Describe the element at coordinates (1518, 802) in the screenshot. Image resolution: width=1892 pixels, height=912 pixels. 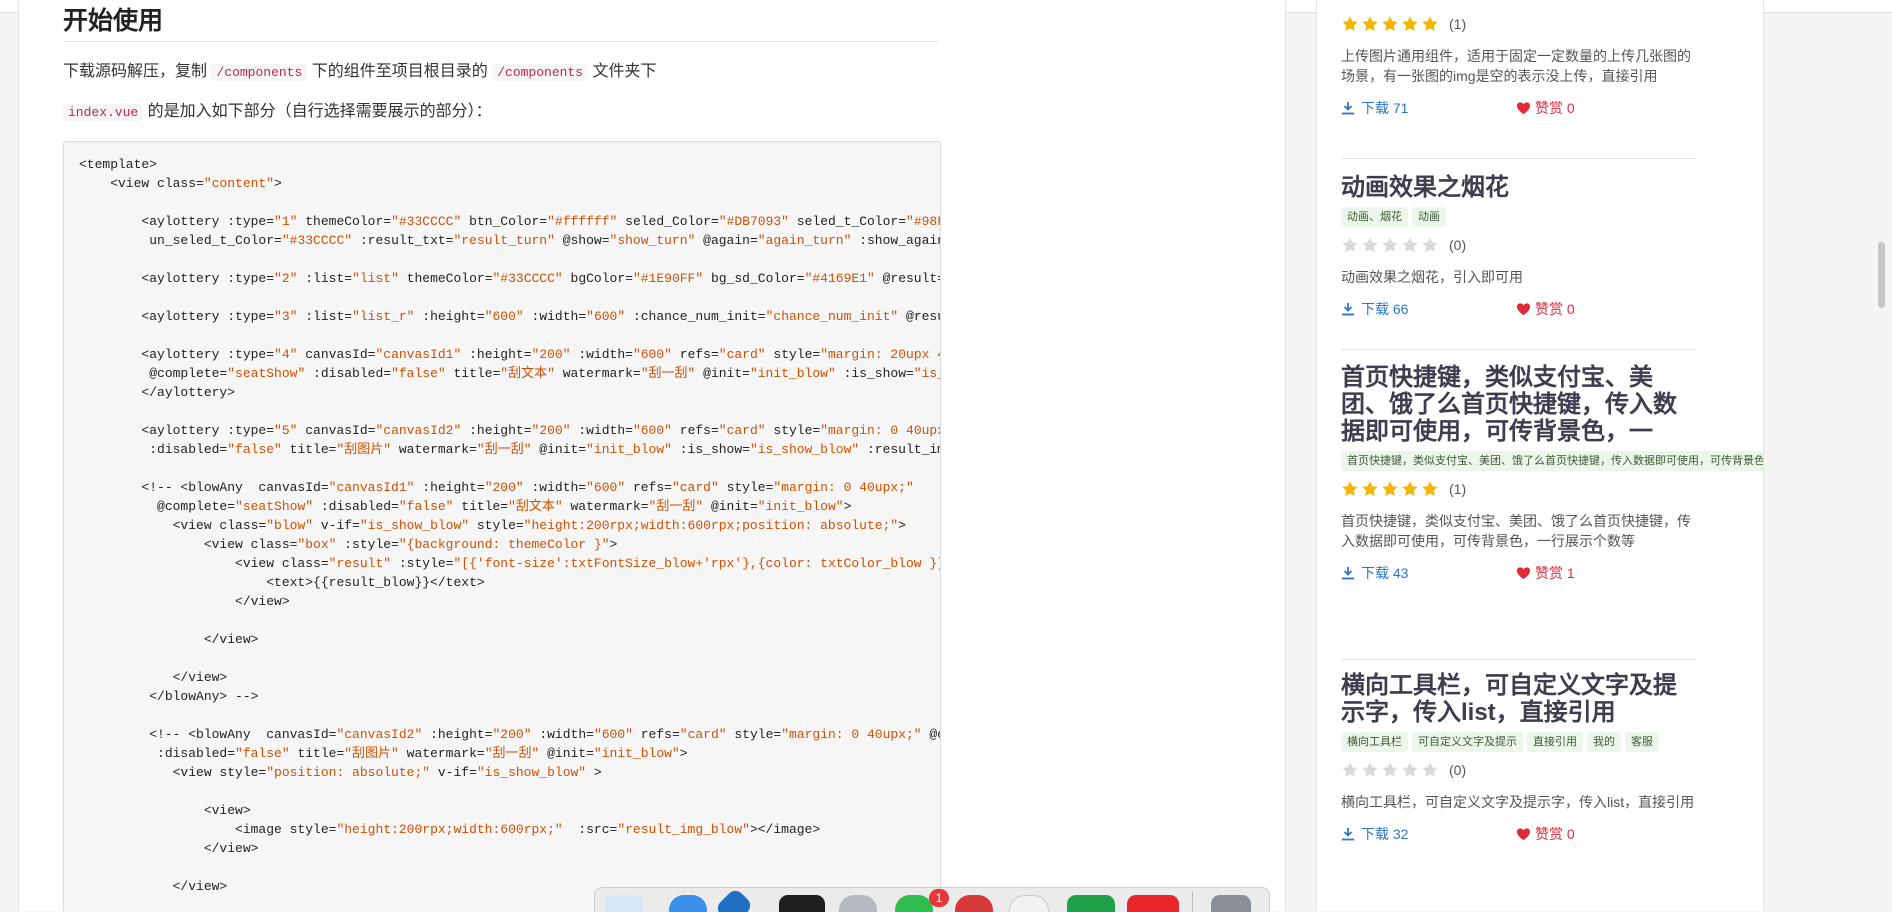
I see `plugin-description: 横向工具栏，可自定义文字及提示字，传入list，直接引用` at that location.